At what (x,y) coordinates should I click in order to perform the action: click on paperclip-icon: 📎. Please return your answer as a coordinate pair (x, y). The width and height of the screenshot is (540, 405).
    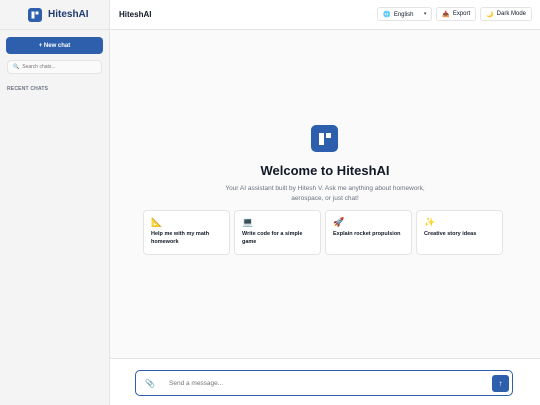
    Looking at the image, I should click on (150, 383).